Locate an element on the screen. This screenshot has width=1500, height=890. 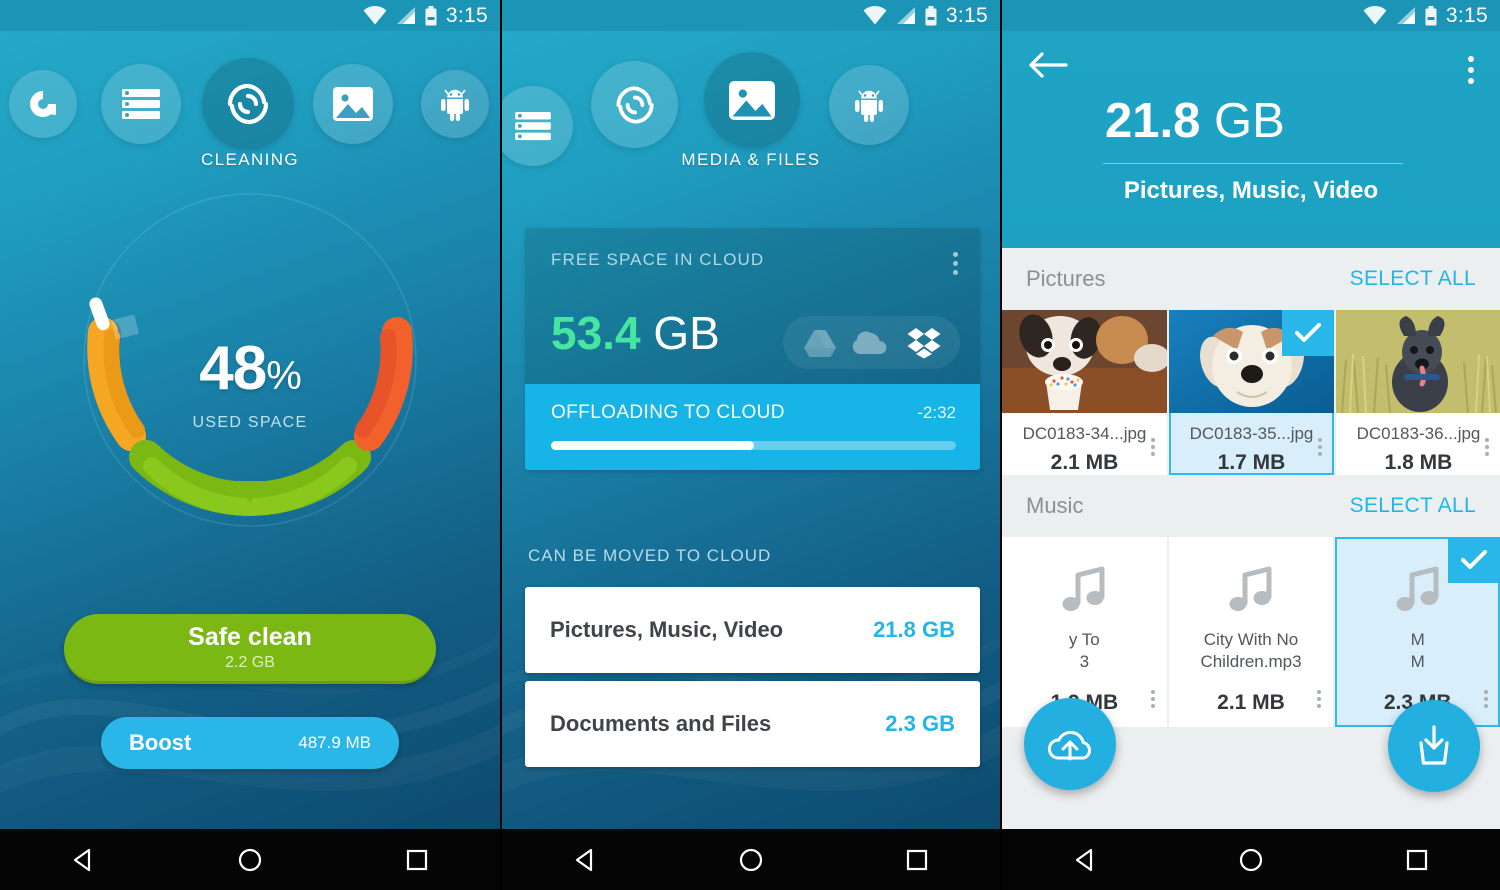
avast-logo-icon is located at coordinates (43, 104).